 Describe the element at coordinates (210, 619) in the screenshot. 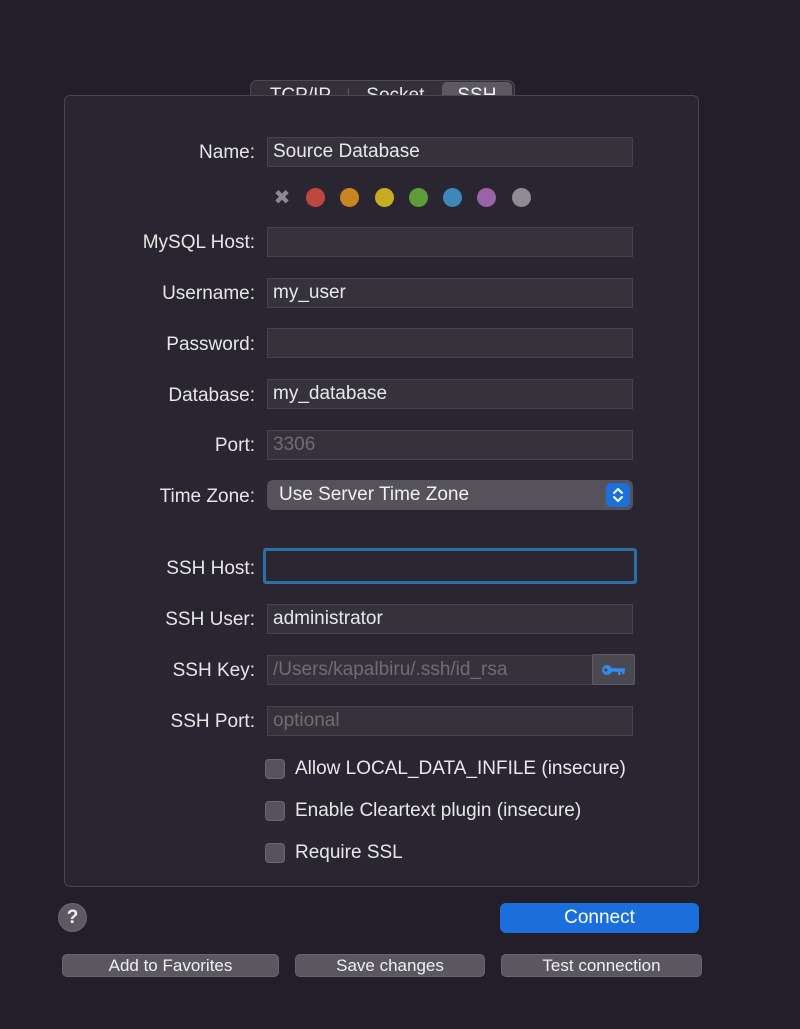

I see `ssh-user-label: SSH User:` at that location.